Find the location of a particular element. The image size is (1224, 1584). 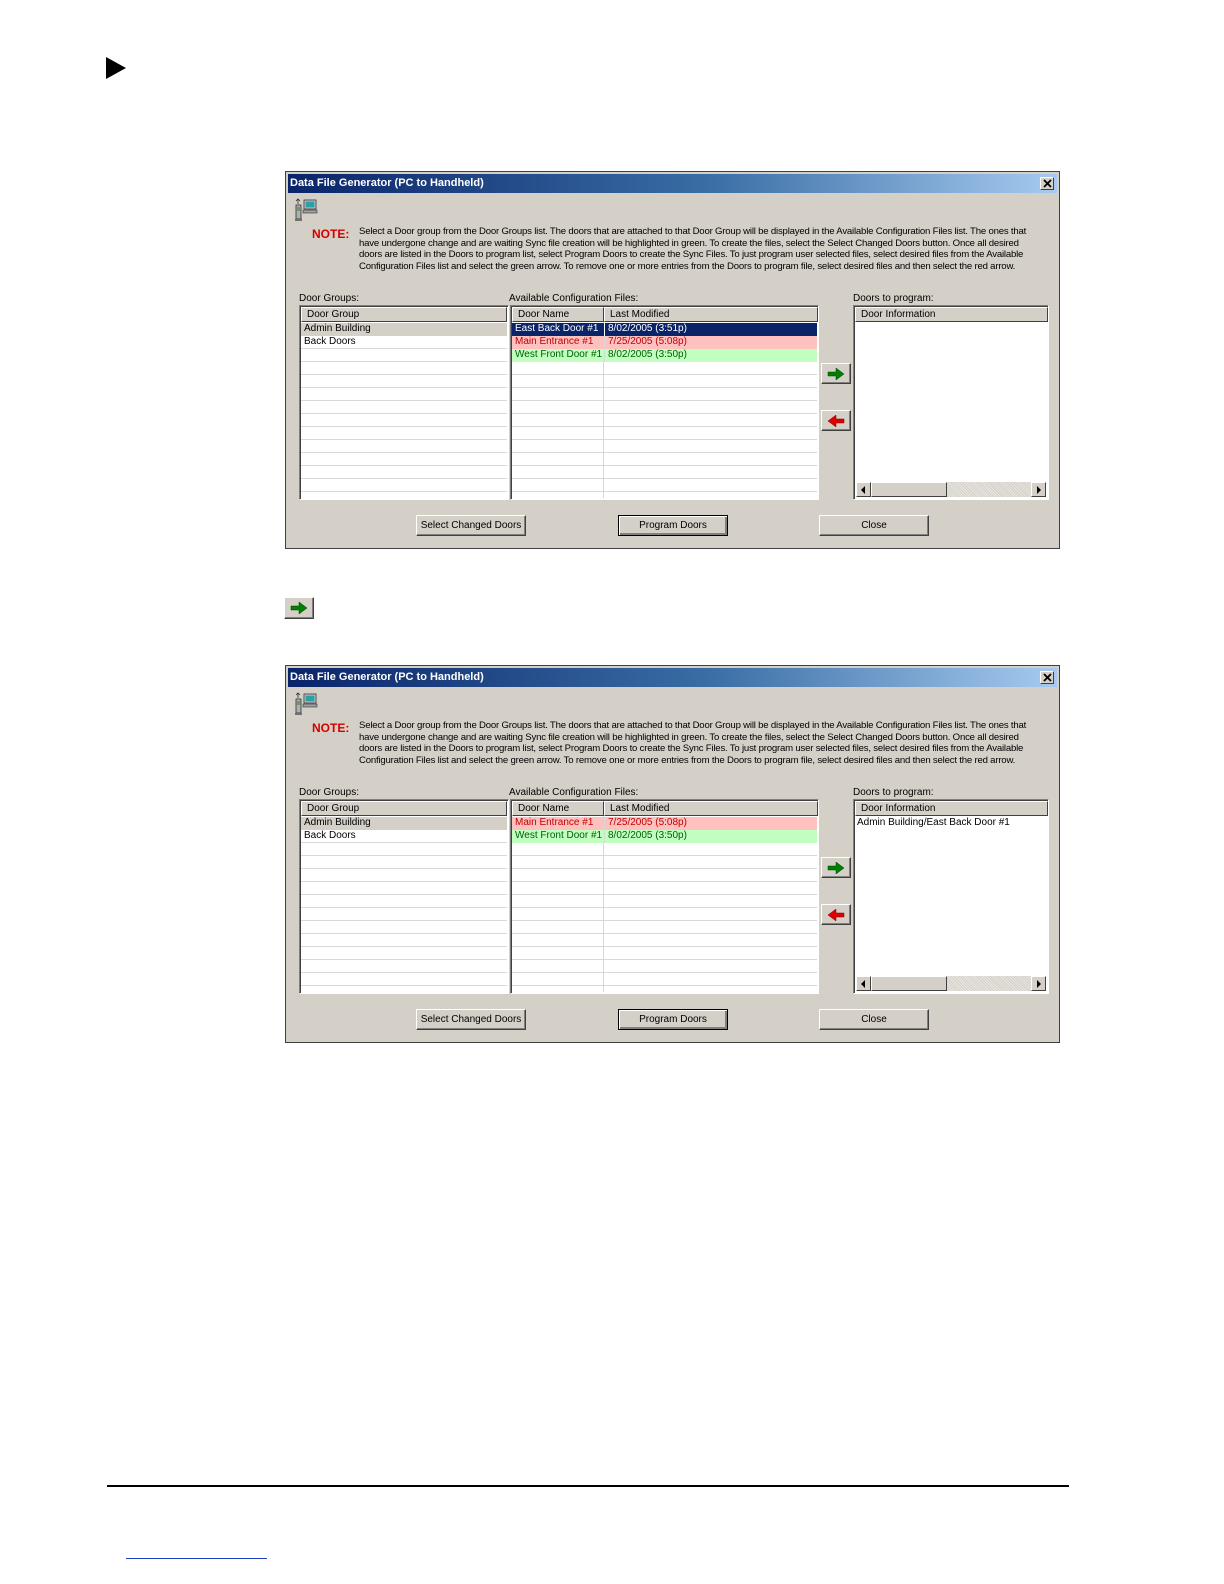

red-left-arrow-icon is located at coordinates (836, 421).